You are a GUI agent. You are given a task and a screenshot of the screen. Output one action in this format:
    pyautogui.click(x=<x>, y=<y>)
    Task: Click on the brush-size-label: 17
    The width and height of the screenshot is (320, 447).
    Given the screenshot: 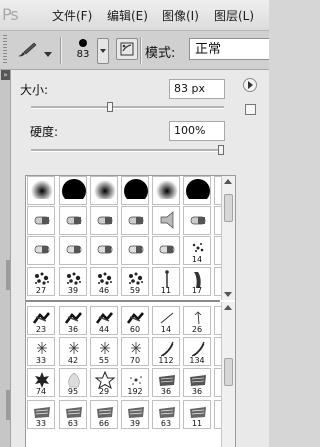 What is the action you would take?
    pyautogui.click(x=197, y=290)
    